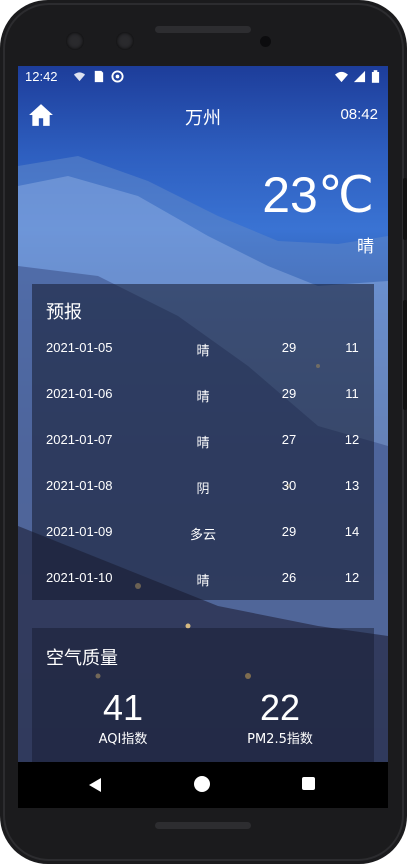 The height and width of the screenshot is (864, 407). What do you see at coordinates (289, 577) in the screenshot?
I see `forecast-high: 26` at bounding box center [289, 577].